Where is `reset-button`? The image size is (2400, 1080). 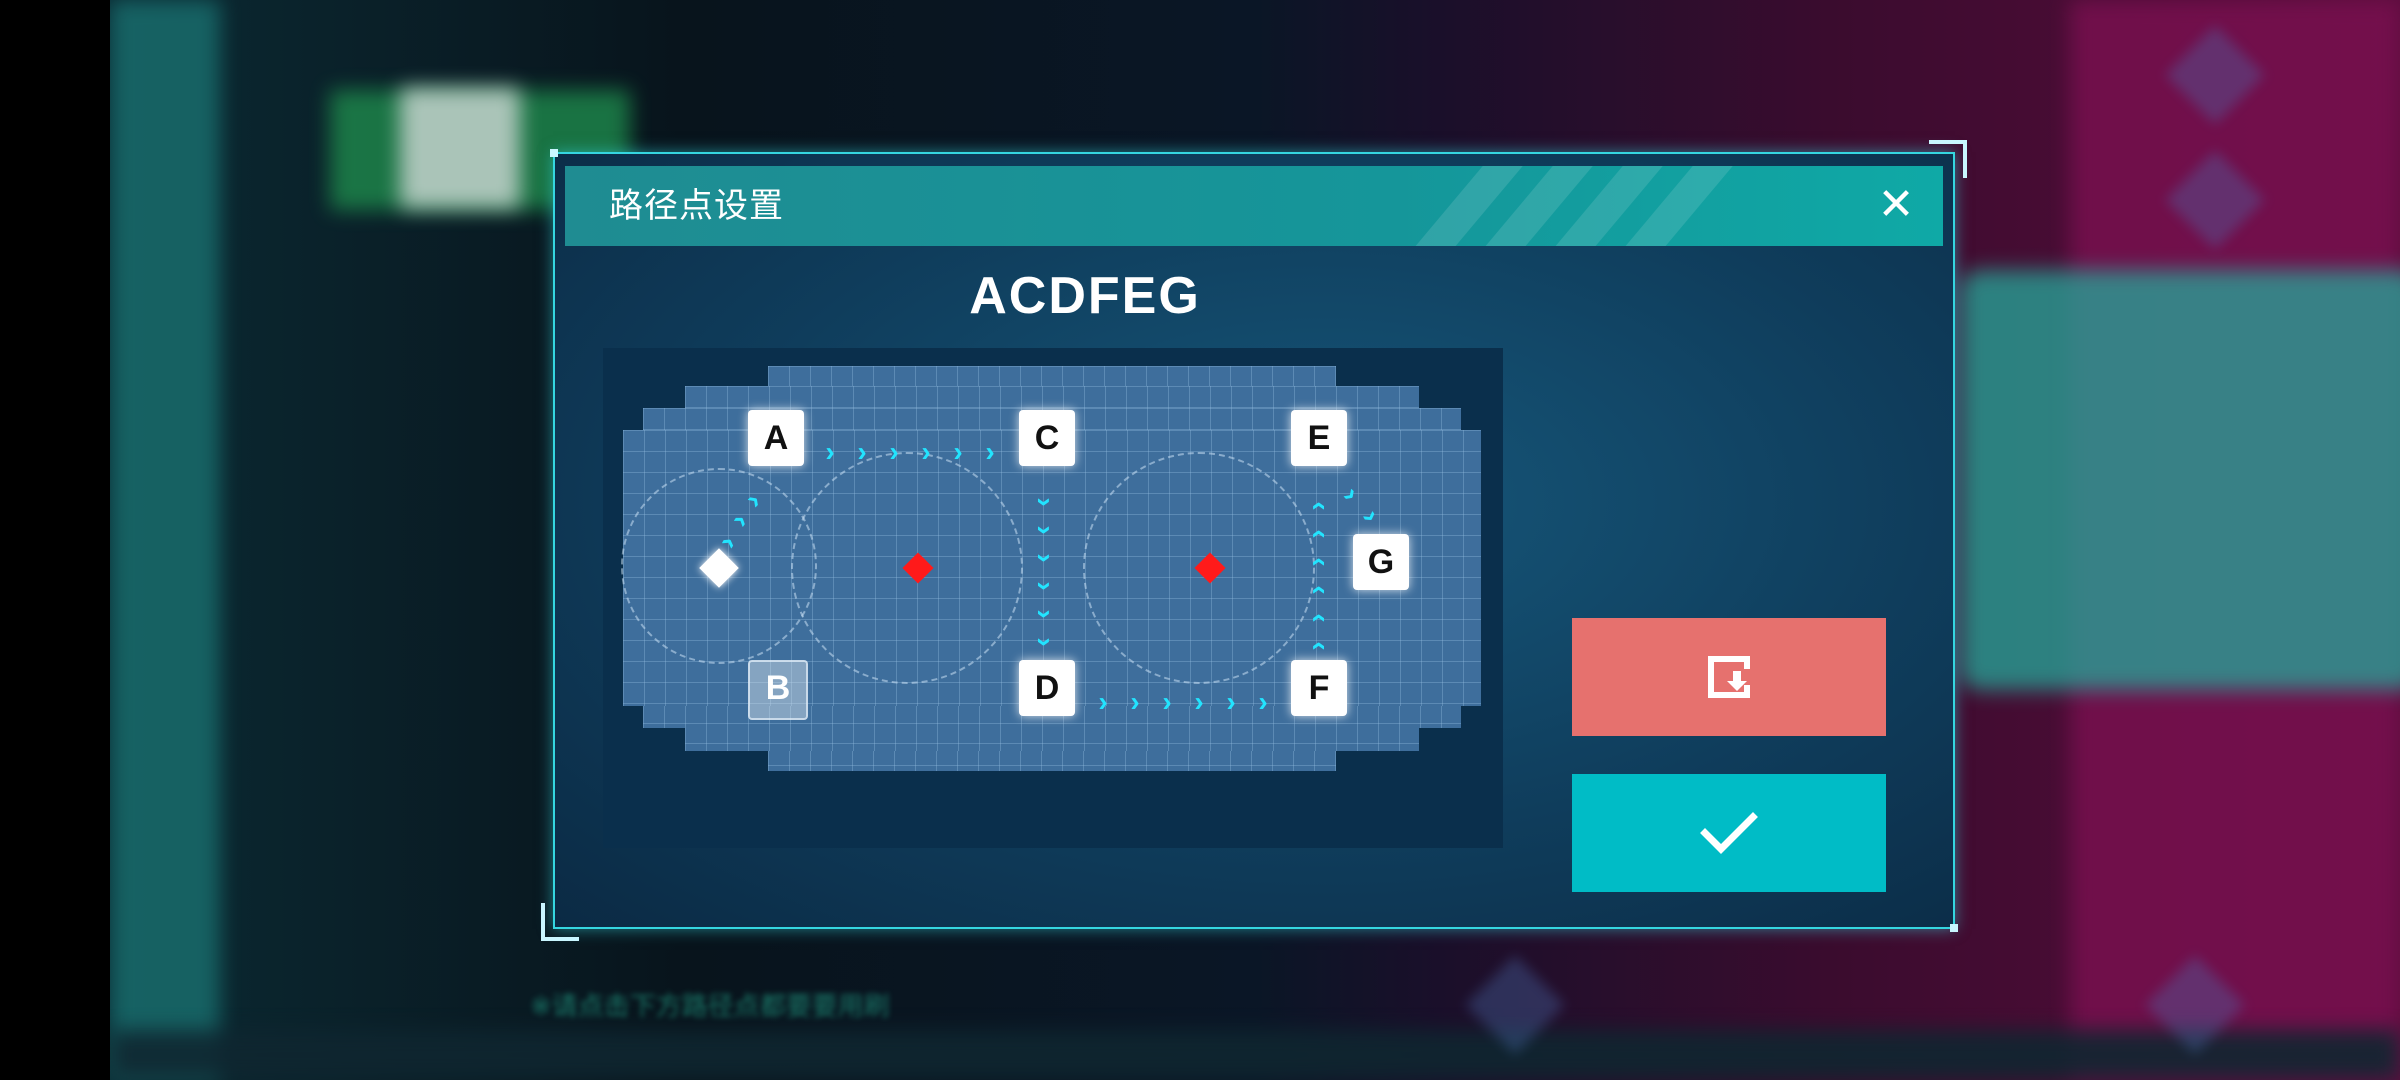 reset-button is located at coordinates (1729, 677).